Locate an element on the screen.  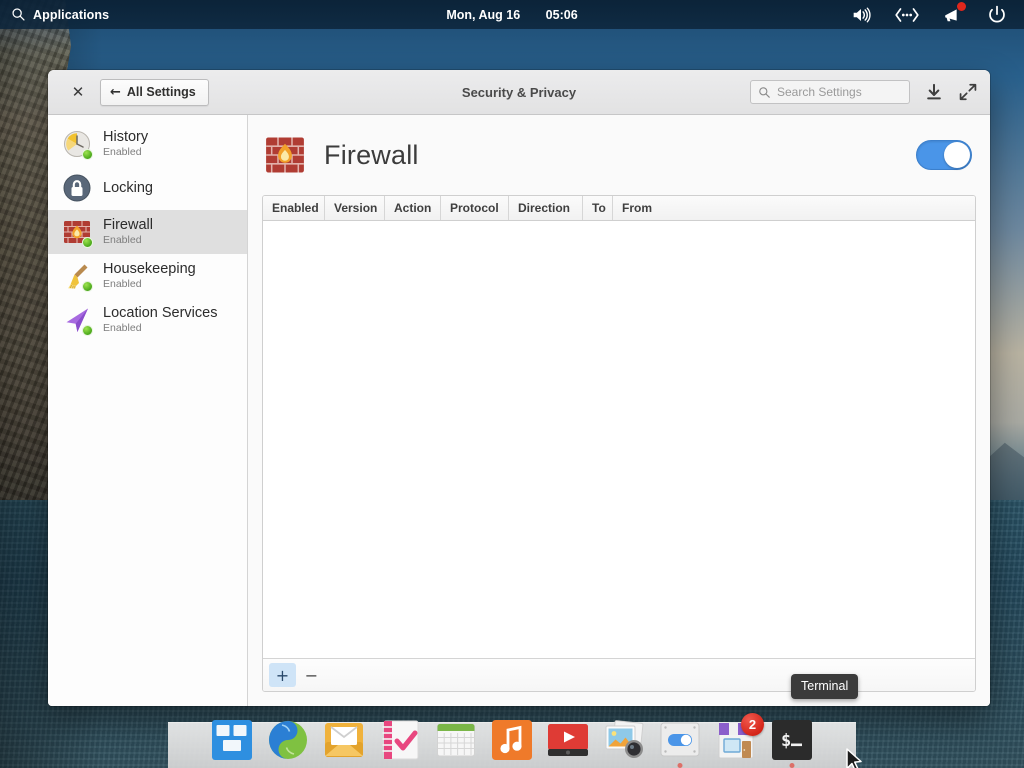
sidebar-item-housekeeping: Housekeeping Enabled is located at coordinates (147, 276).